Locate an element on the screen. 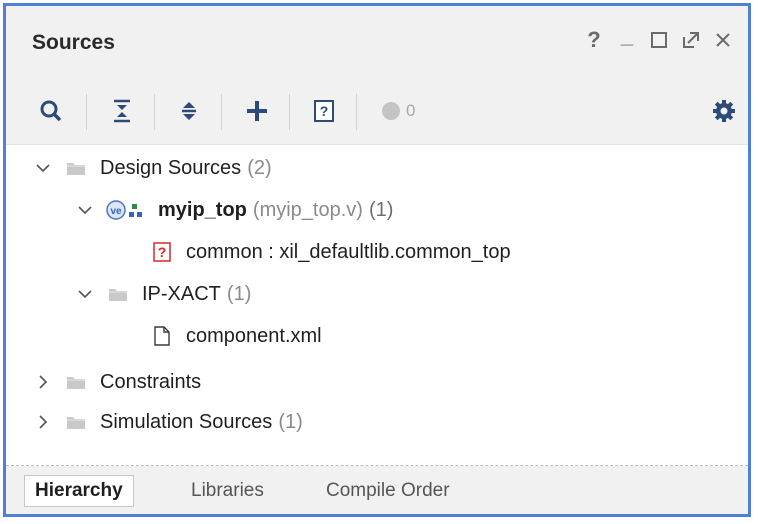 This screenshot has height=524, width=758. help-button: ? is located at coordinates (594, 40).